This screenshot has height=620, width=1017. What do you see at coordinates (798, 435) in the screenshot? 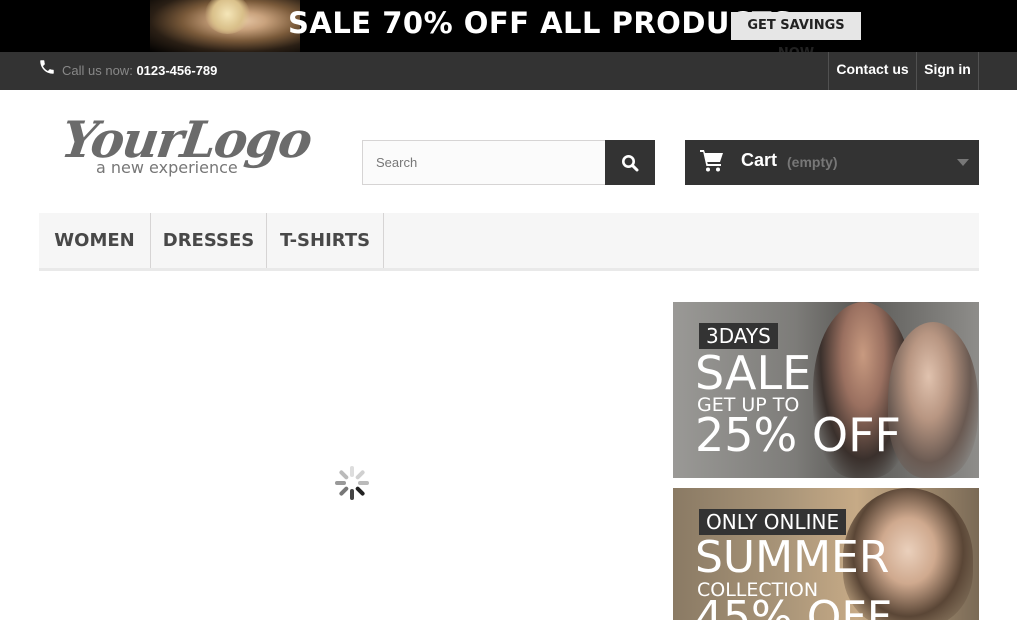
I see `banner-discount: 25% OFF` at bounding box center [798, 435].